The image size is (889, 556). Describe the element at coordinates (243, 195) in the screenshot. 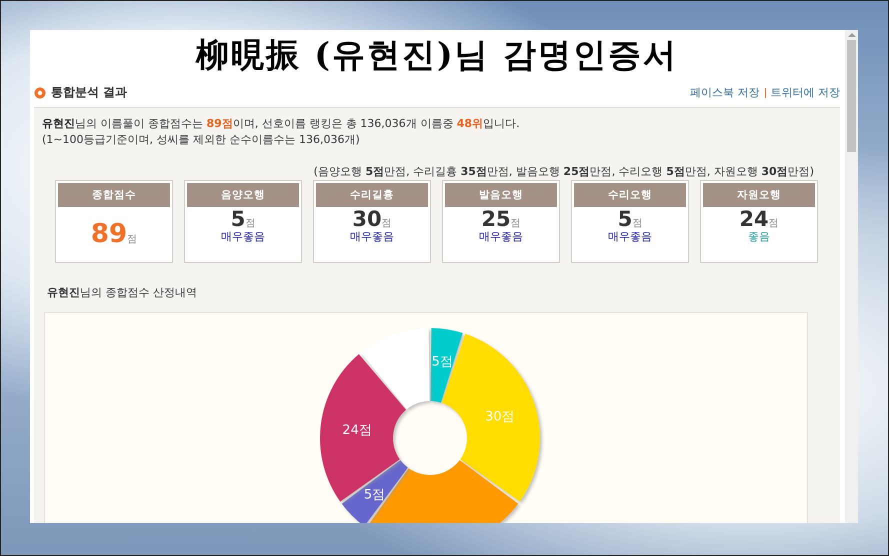

I see `card-header: 음양오행` at that location.